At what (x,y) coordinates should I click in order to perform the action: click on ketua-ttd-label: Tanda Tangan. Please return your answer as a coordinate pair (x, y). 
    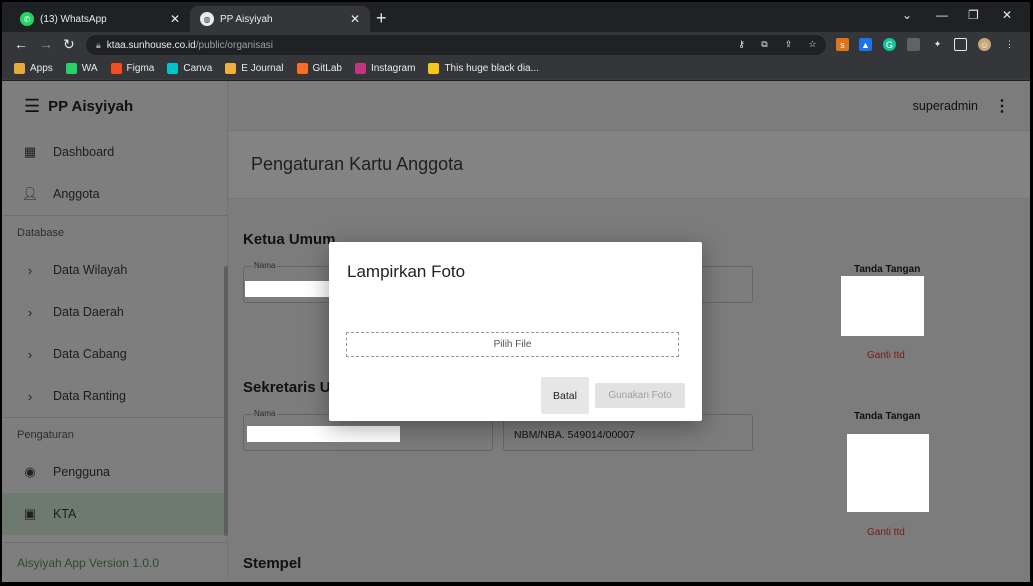
    Looking at the image, I should click on (887, 269).